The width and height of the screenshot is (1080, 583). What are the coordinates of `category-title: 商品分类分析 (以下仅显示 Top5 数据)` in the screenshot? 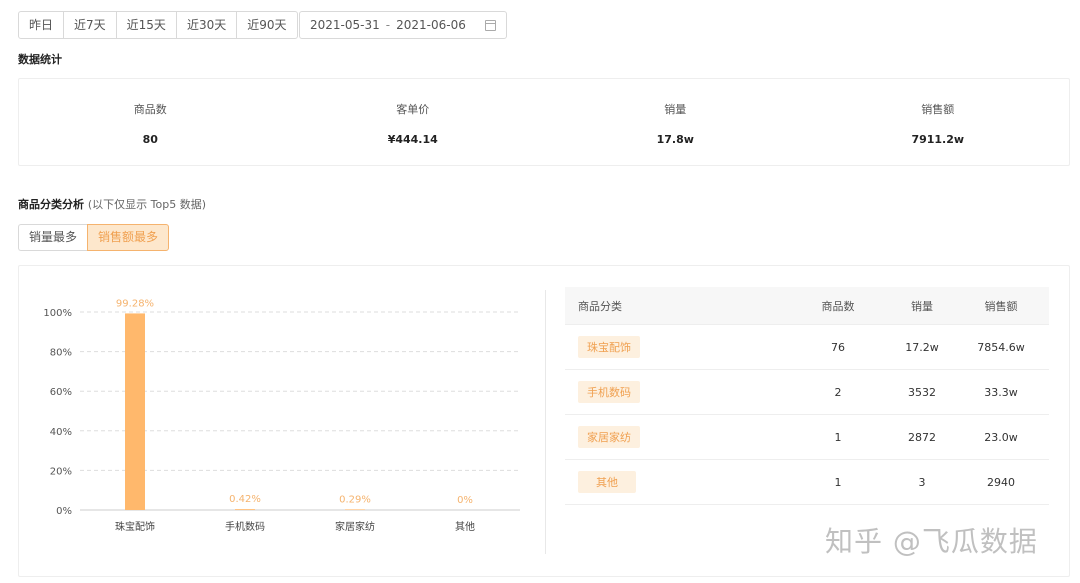 It's located at (112, 204).